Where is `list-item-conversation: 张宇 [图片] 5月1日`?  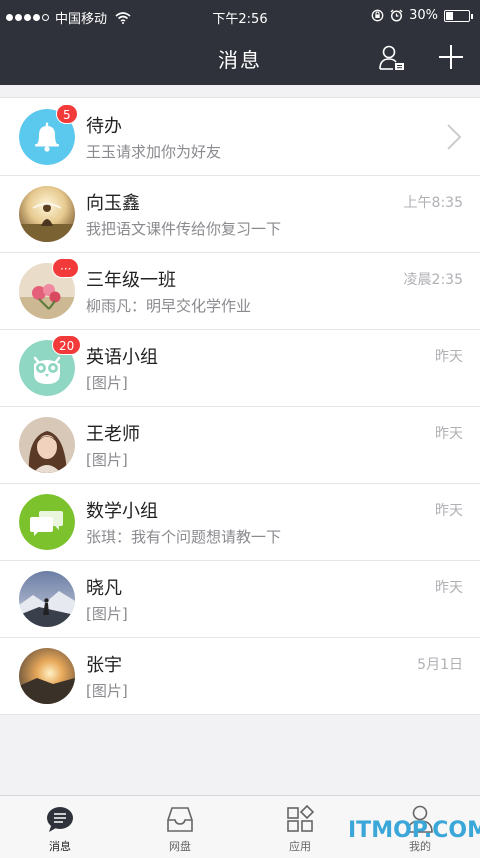
list-item-conversation: 张宇 [图片] 5月1日 is located at coordinates (240, 675).